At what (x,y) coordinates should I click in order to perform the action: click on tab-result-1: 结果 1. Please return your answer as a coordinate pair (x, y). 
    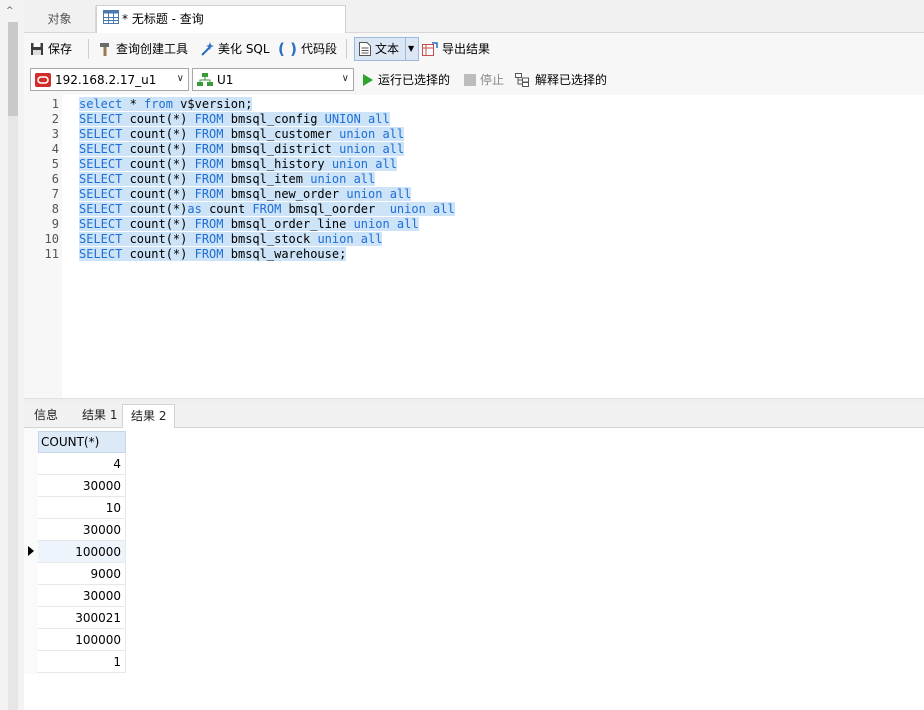
    Looking at the image, I should click on (99, 415).